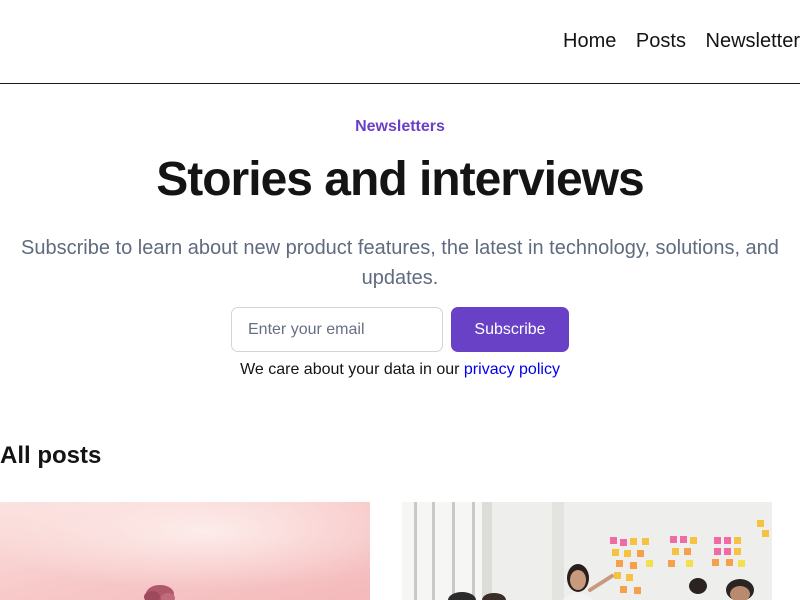 This screenshot has height=600, width=800. What do you see at coordinates (589, 41) in the screenshot?
I see `nav-link-home: Home` at bounding box center [589, 41].